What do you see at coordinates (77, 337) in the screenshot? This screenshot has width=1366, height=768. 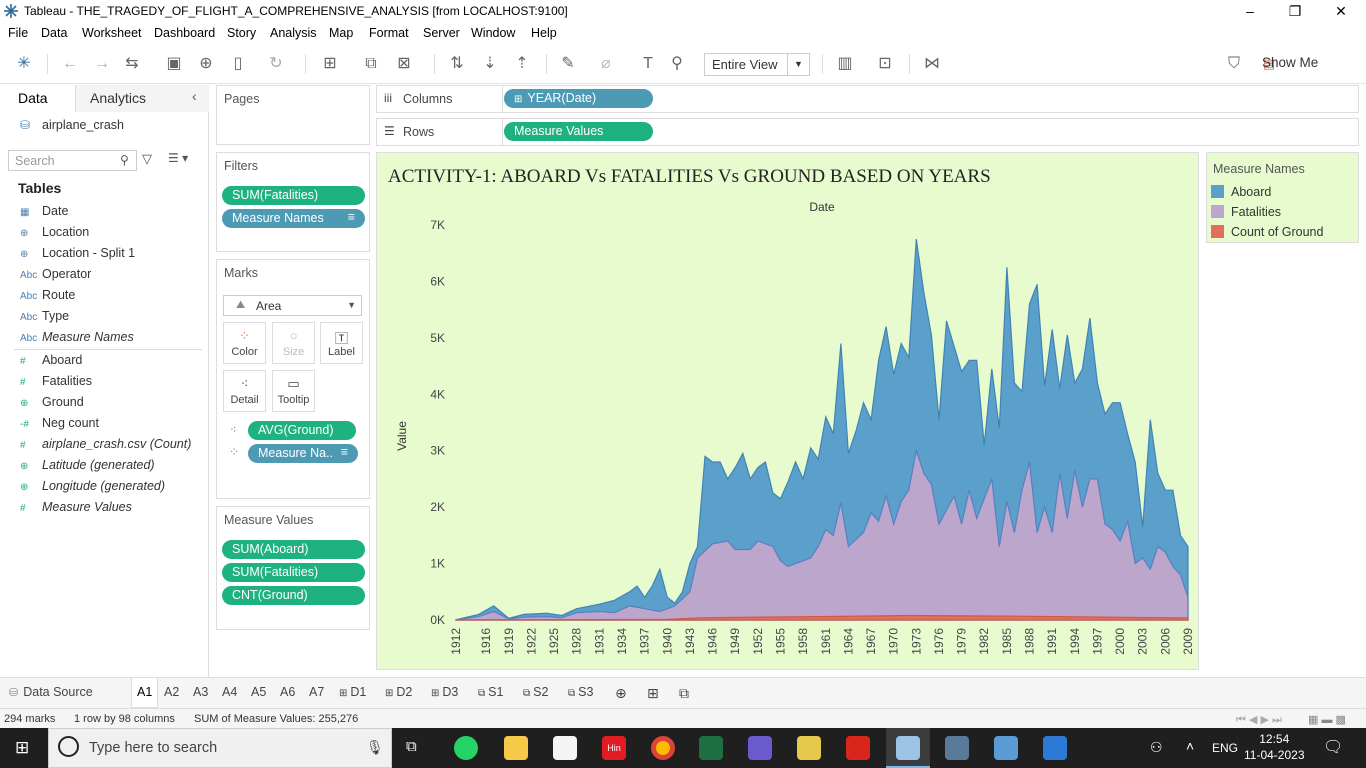 I see `field-measure-names: Abc Measure Names` at bounding box center [77, 337].